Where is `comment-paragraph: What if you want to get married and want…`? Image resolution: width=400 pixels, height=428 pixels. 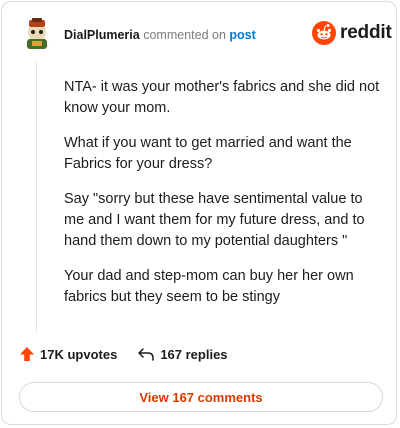
comment-paragraph: What if you want to get married and want… is located at coordinates (208, 153).